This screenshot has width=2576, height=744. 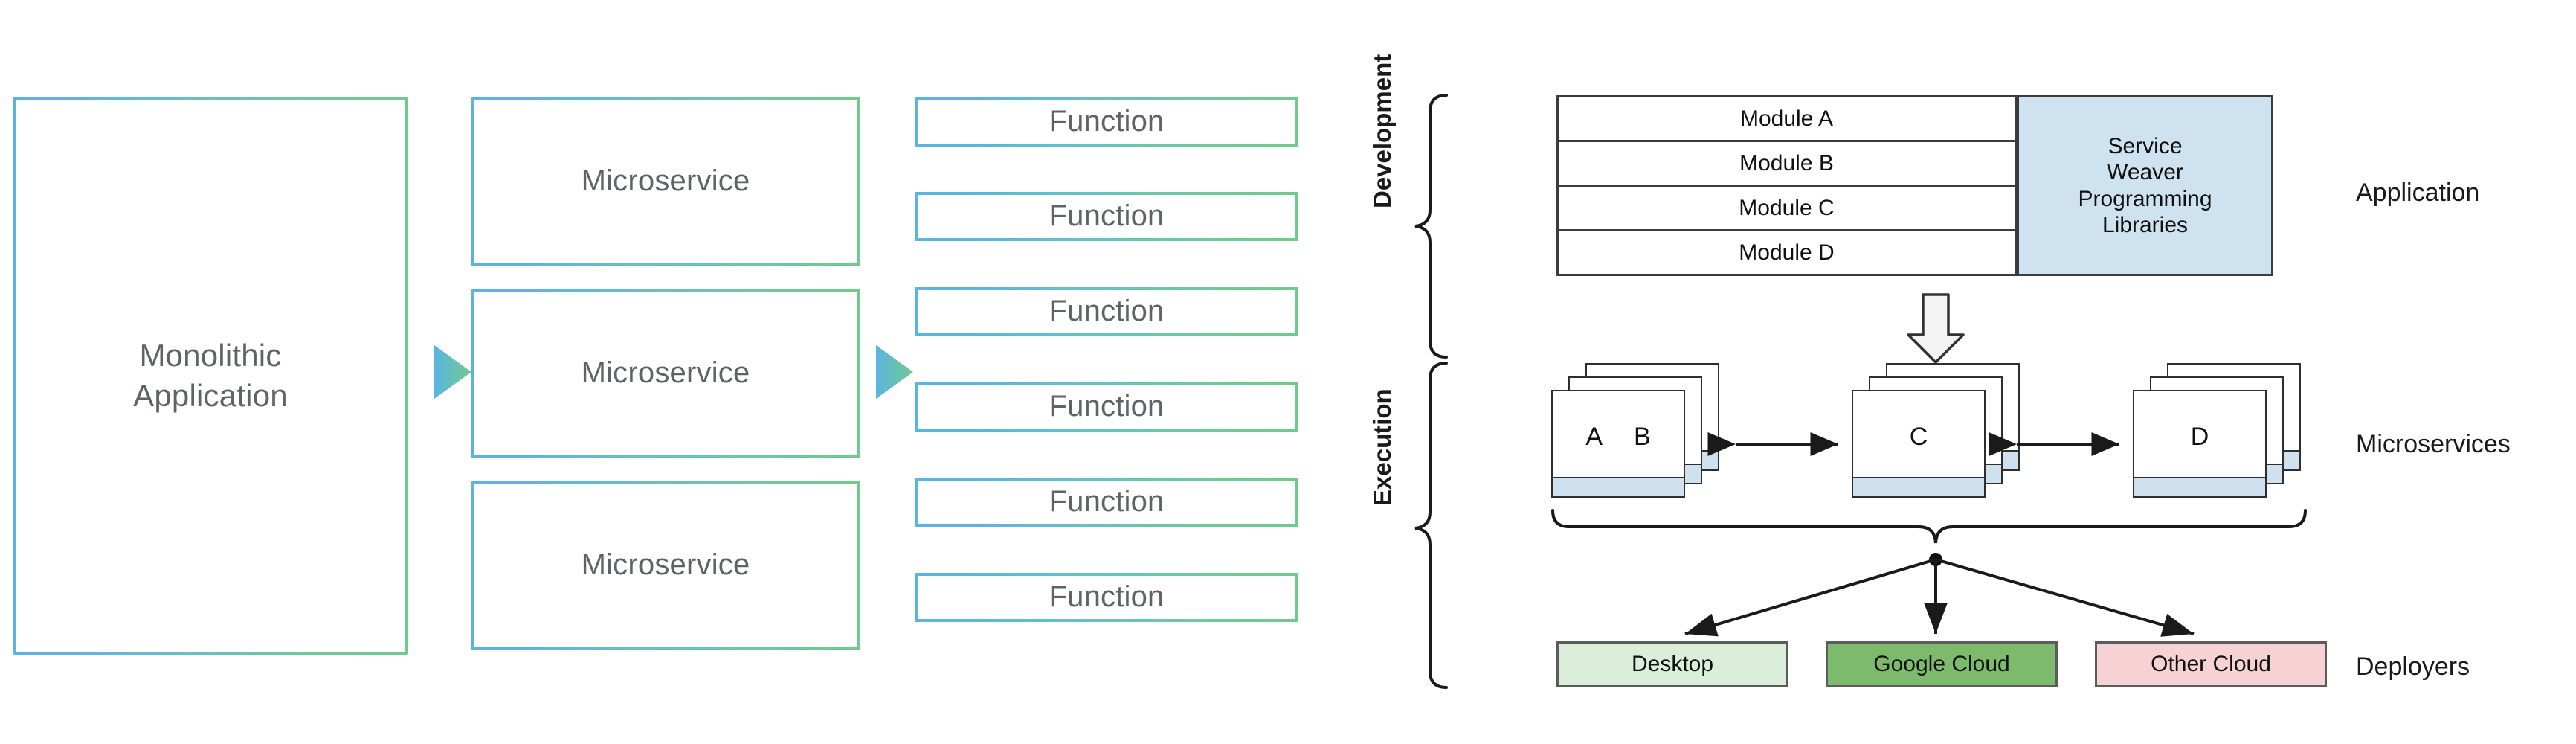 I want to click on monolithic-application-box: Monolithic Application, so click(x=210, y=376).